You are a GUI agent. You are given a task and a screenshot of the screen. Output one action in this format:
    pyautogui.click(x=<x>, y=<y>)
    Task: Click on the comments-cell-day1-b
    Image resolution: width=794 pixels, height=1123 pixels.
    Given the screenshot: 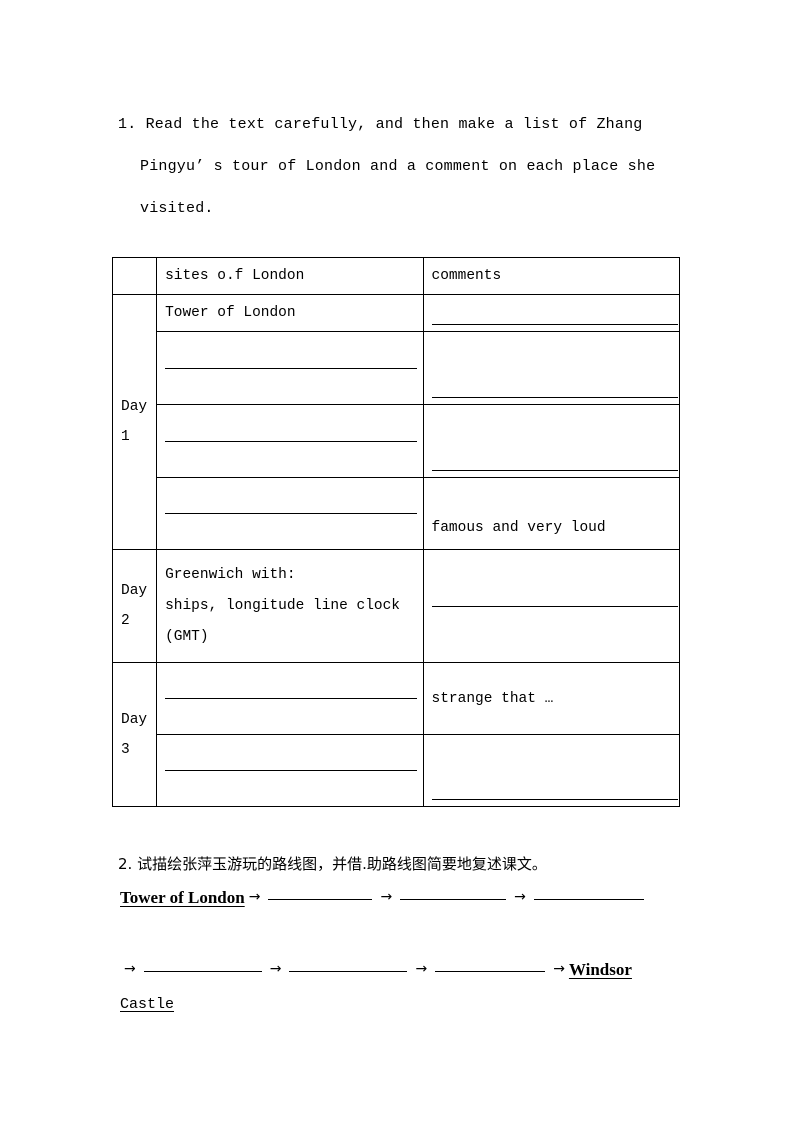 What is the action you would take?
    pyautogui.click(x=551, y=368)
    